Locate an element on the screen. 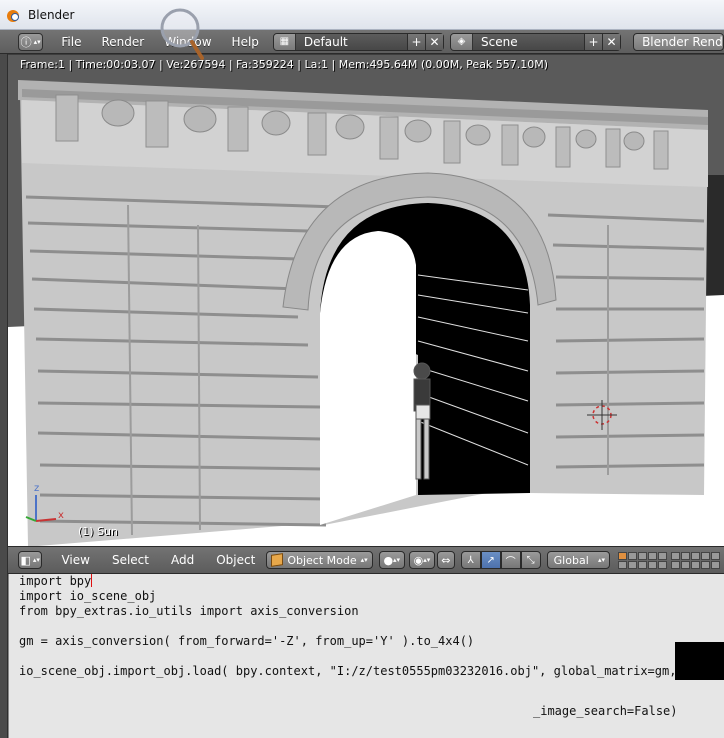 This screenshot has height=738, width=724. remove-screen-button: ✕ is located at coordinates (433, 41).